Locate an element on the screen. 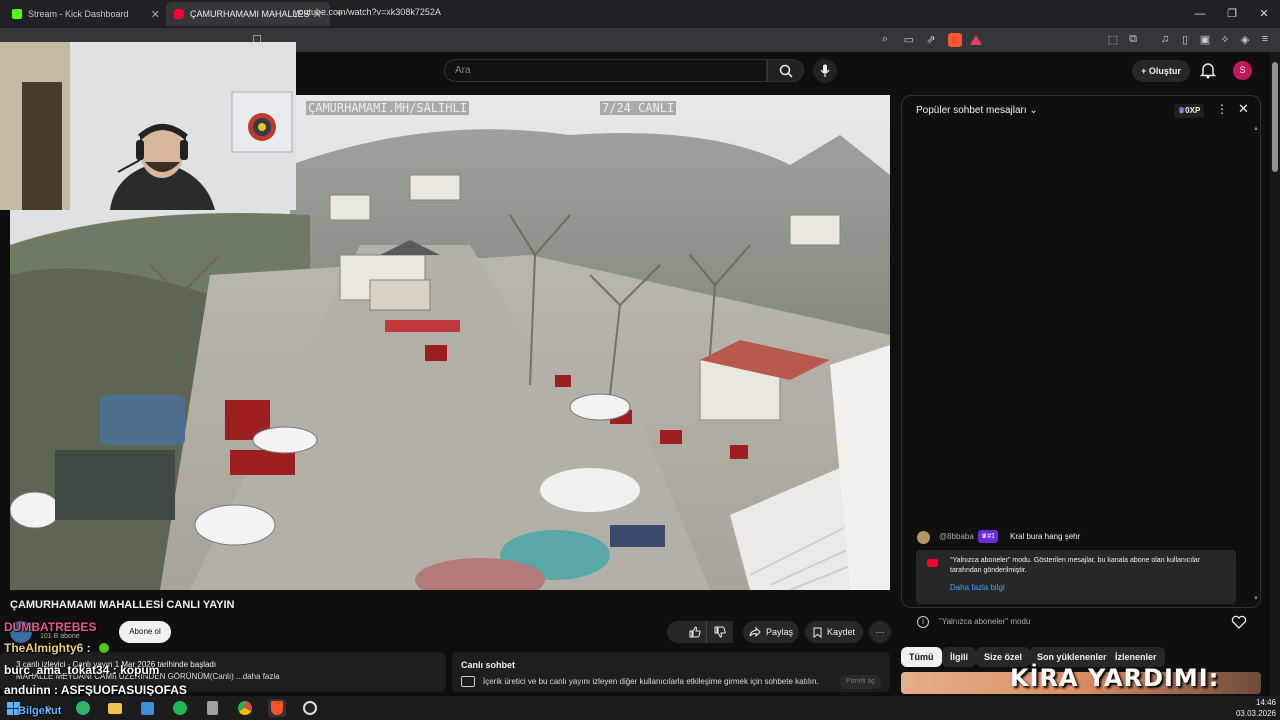  microphone-icon is located at coordinates (825, 70).